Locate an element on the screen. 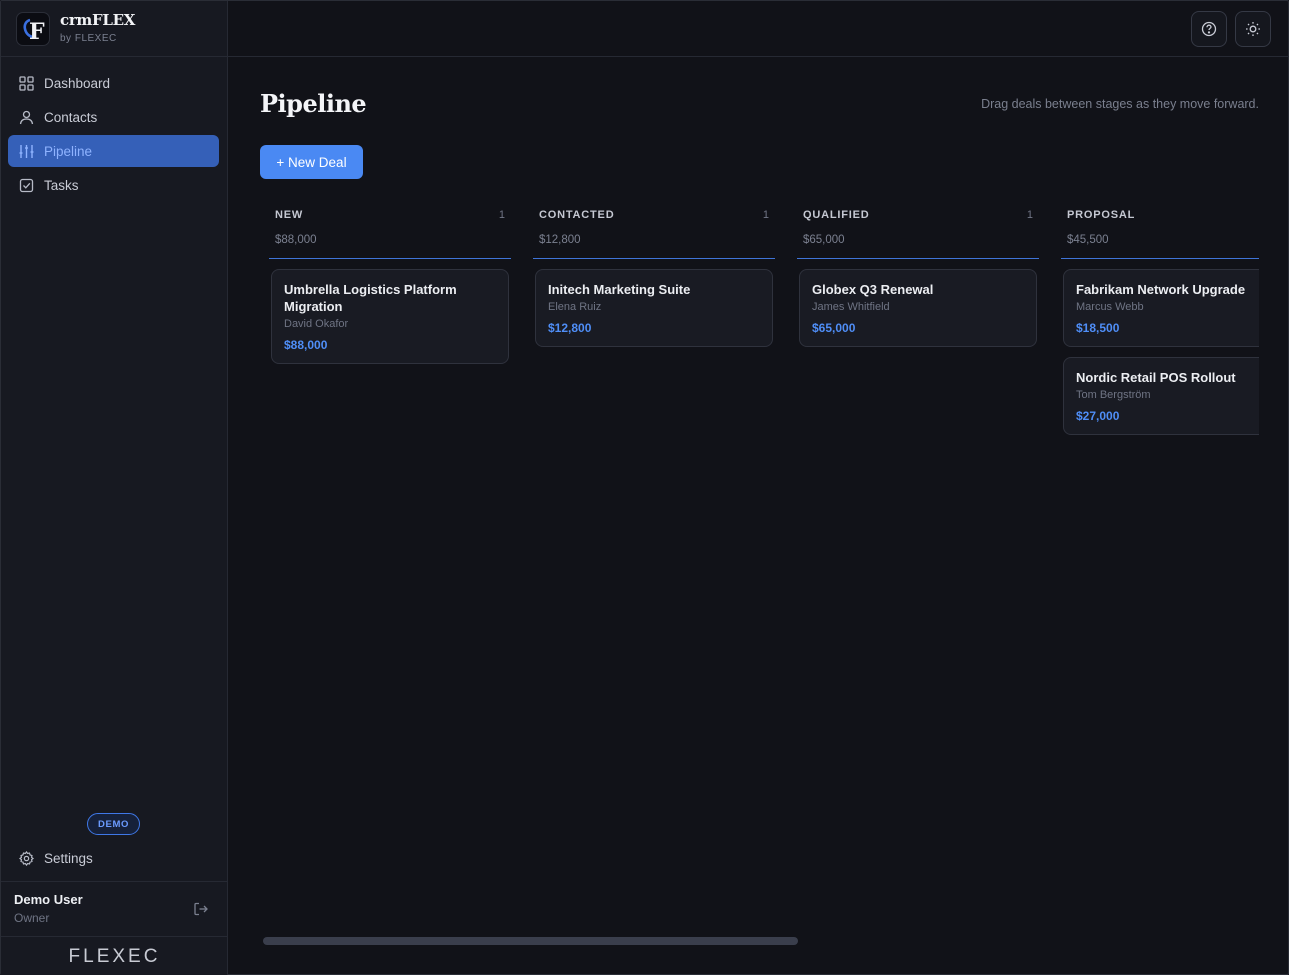 The height and width of the screenshot is (975, 1289). sidebar-item-pipeline: Pipeline is located at coordinates (113, 151).